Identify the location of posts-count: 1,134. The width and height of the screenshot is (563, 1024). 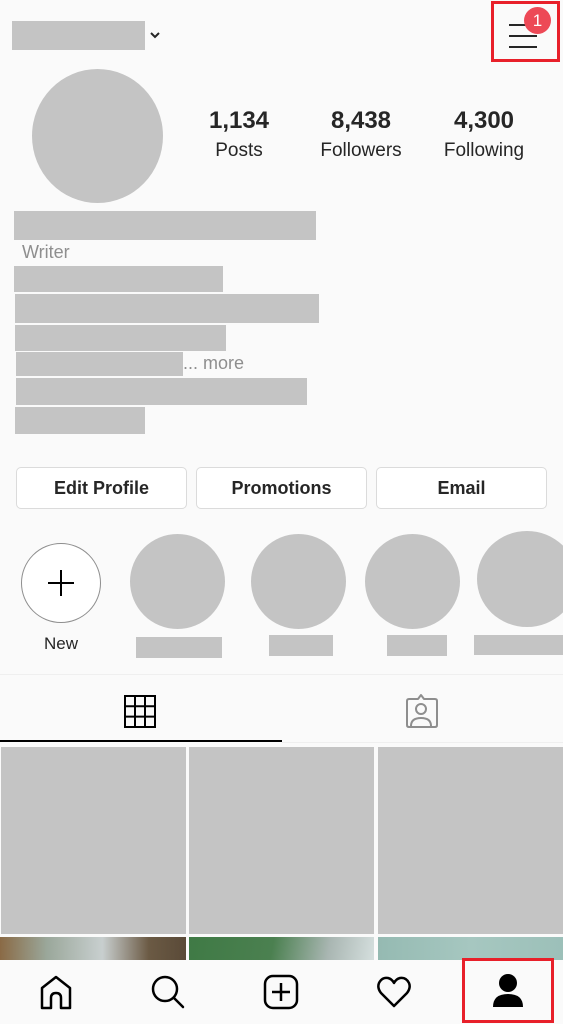
(239, 120).